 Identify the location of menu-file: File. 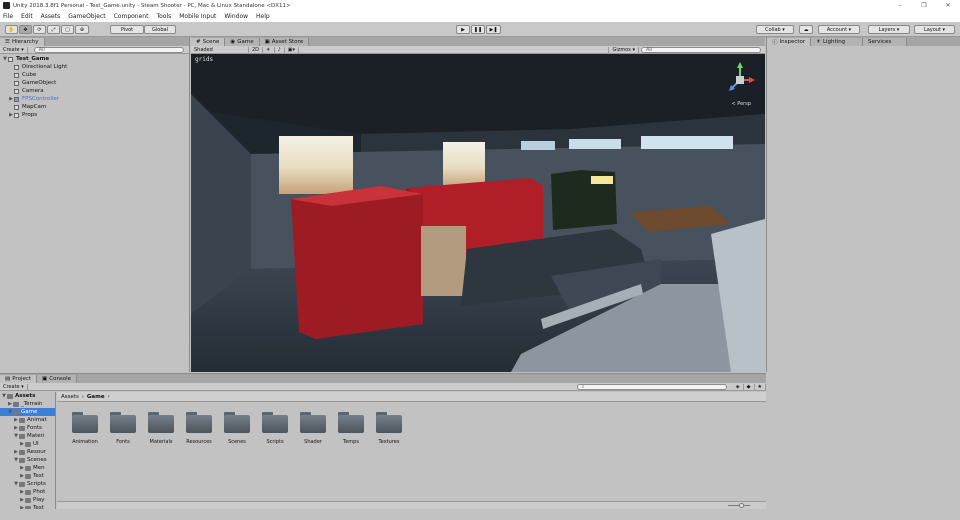
(8, 16).